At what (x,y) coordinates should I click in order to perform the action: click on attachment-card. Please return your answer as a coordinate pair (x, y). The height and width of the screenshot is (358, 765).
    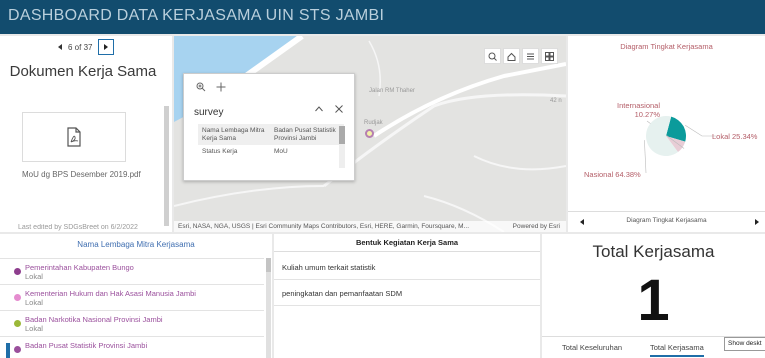
    Looking at the image, I should click on (74, 137).